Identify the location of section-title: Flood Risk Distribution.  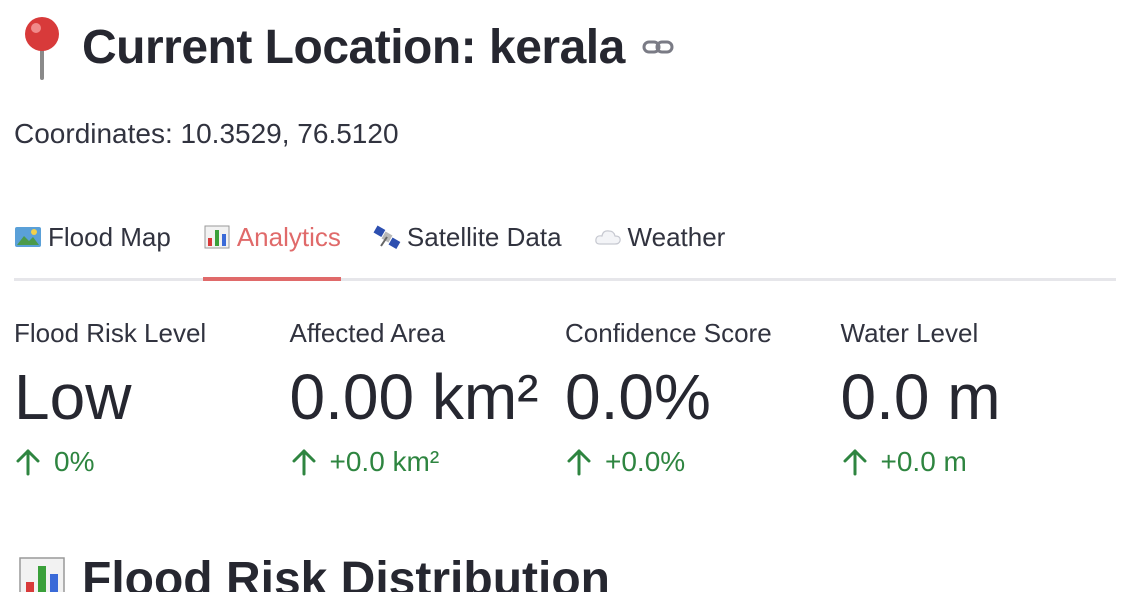
(346, 572).